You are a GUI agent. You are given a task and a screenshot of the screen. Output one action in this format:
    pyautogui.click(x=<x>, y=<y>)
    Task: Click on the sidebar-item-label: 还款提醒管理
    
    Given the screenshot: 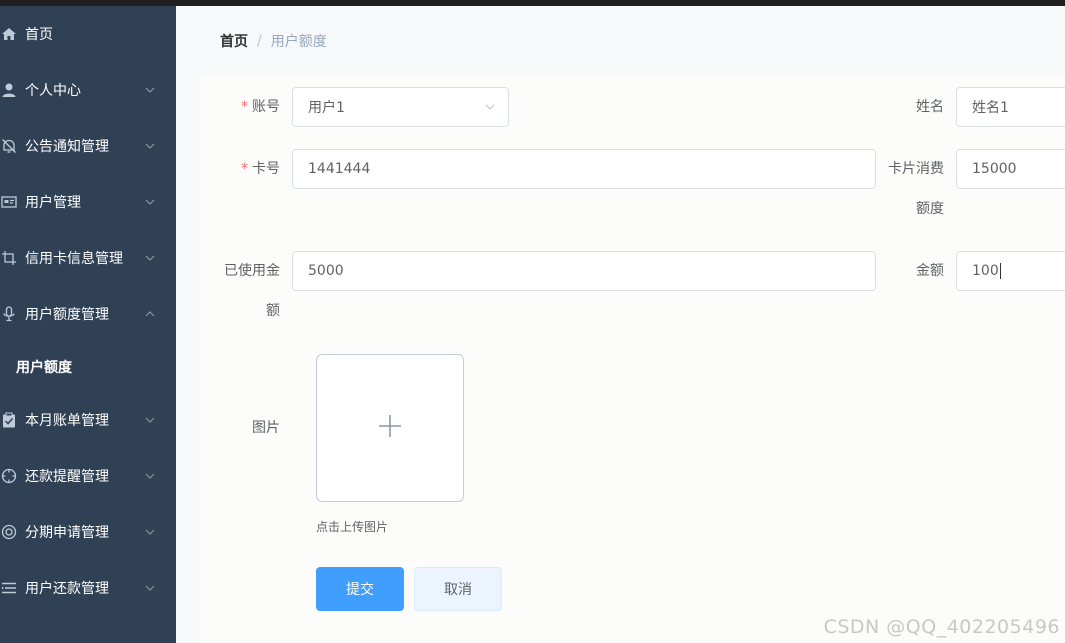 What is the action you would take?
    pyautogui.click(x=67, y=477)
    